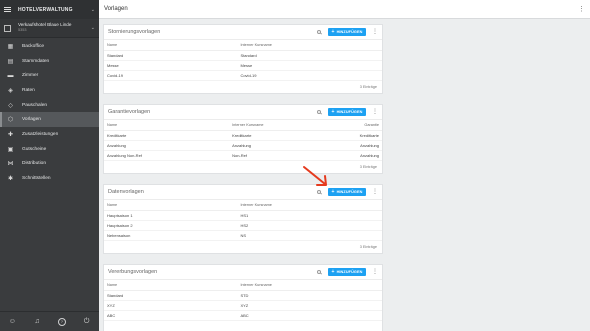  I want to click on cell: HS2, so click(309, 225).